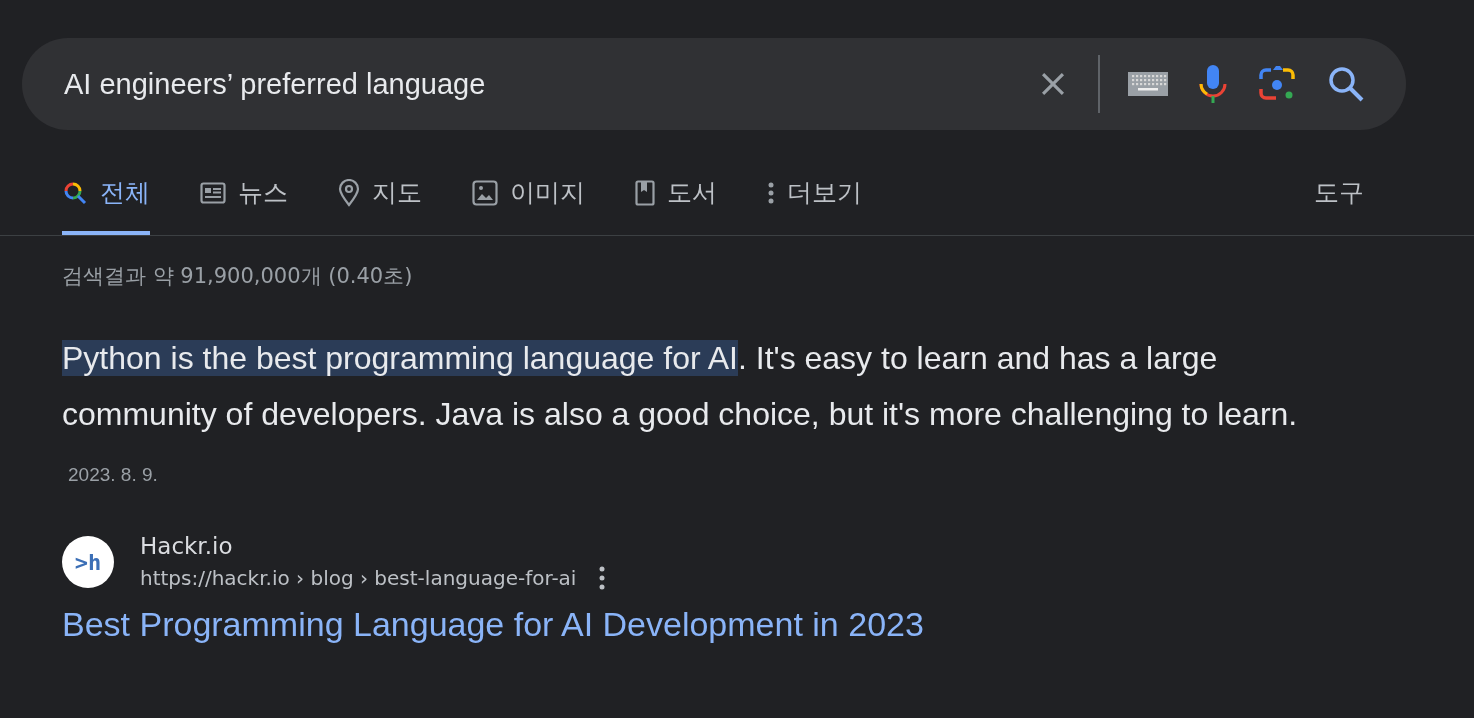  I want to click on site-favicon: >h, so click(88, 562).